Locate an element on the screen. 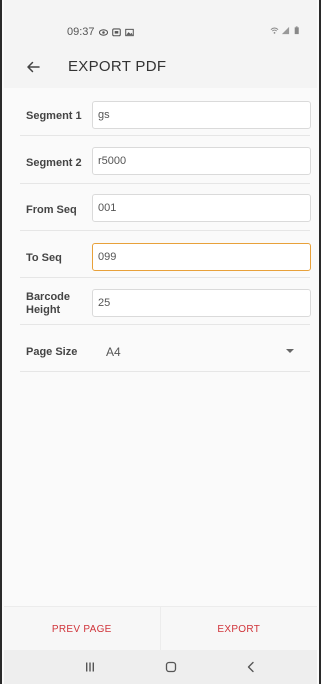 This screenshot has width=321, height=684. status-bar: 09:37 is located at coordinates (160, 25).